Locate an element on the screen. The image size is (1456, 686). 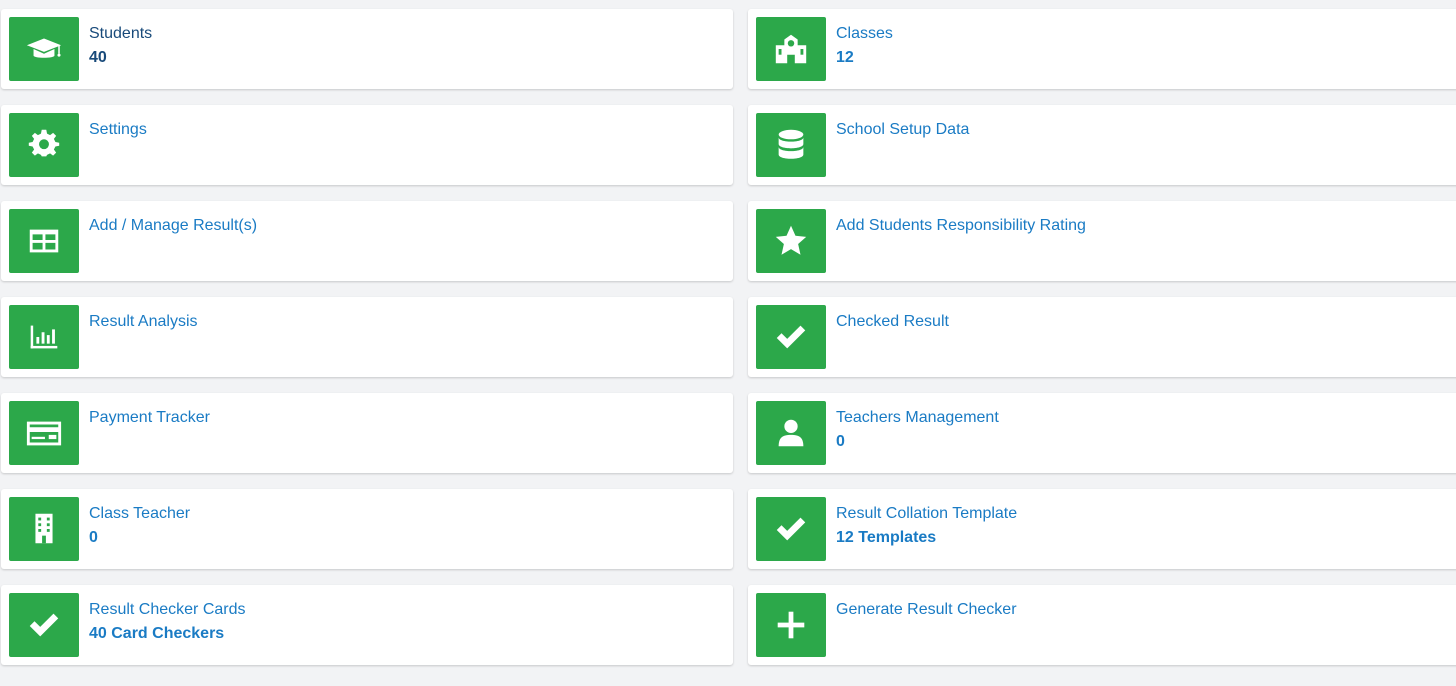
card-title: Teachers Management is located at coordinates (917, 417).